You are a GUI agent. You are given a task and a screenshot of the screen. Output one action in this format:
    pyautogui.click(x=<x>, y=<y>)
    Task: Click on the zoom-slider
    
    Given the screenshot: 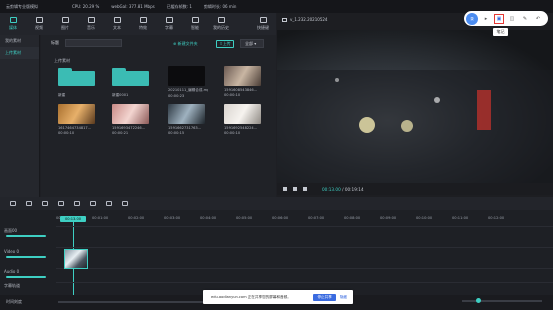 What is the action you would take?
    pyautogui.click(x=502, y=300)
    